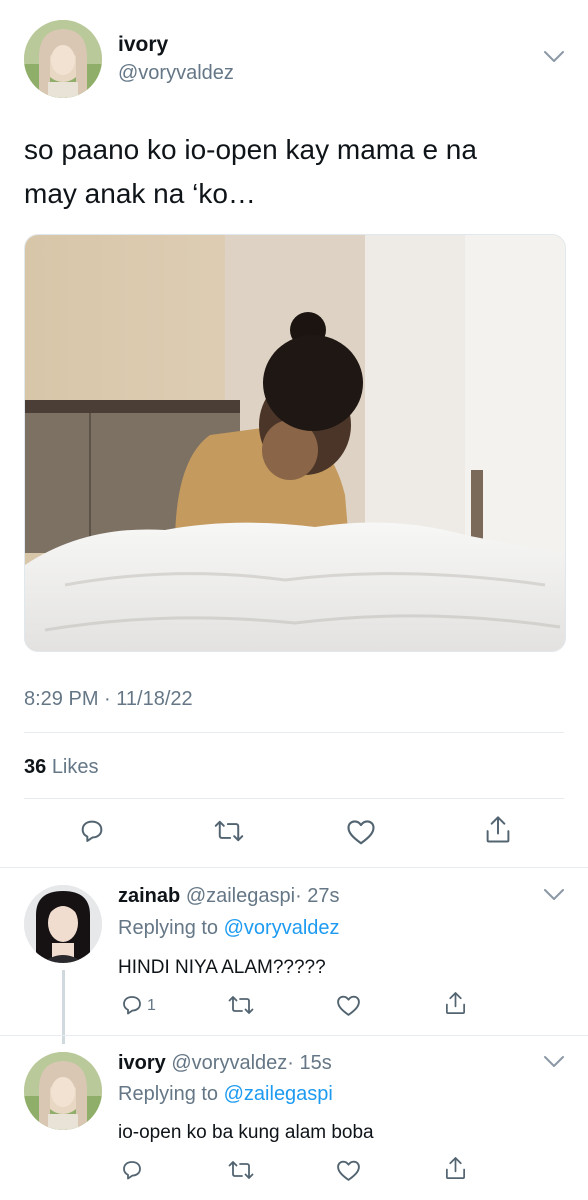 The width and height of the screenshot is (588, 1200). What do you see at coordinates (240, 896) in the screenshot?
I see `reply-handle: @zailegaspi` at bounding box center [240, 896].